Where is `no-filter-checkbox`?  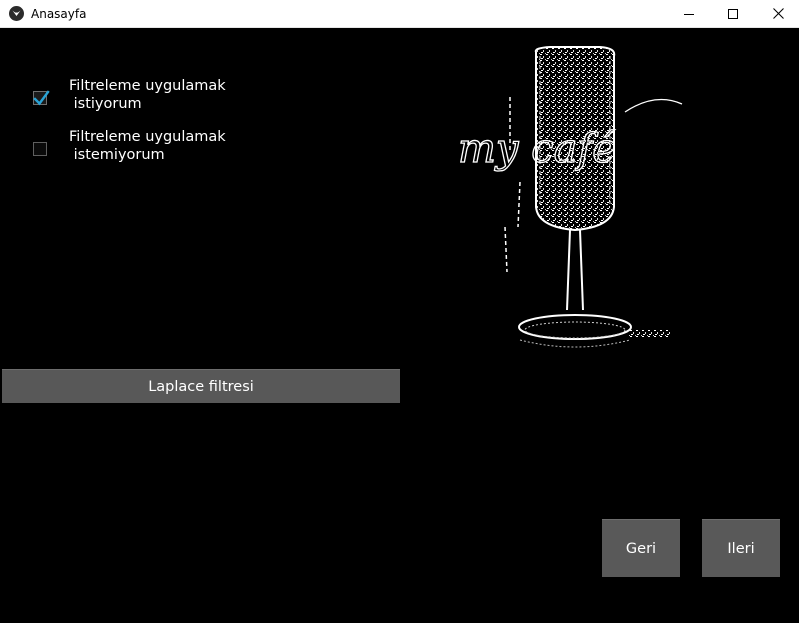
no-filter-checkbox is located at coordinates (40, 149).